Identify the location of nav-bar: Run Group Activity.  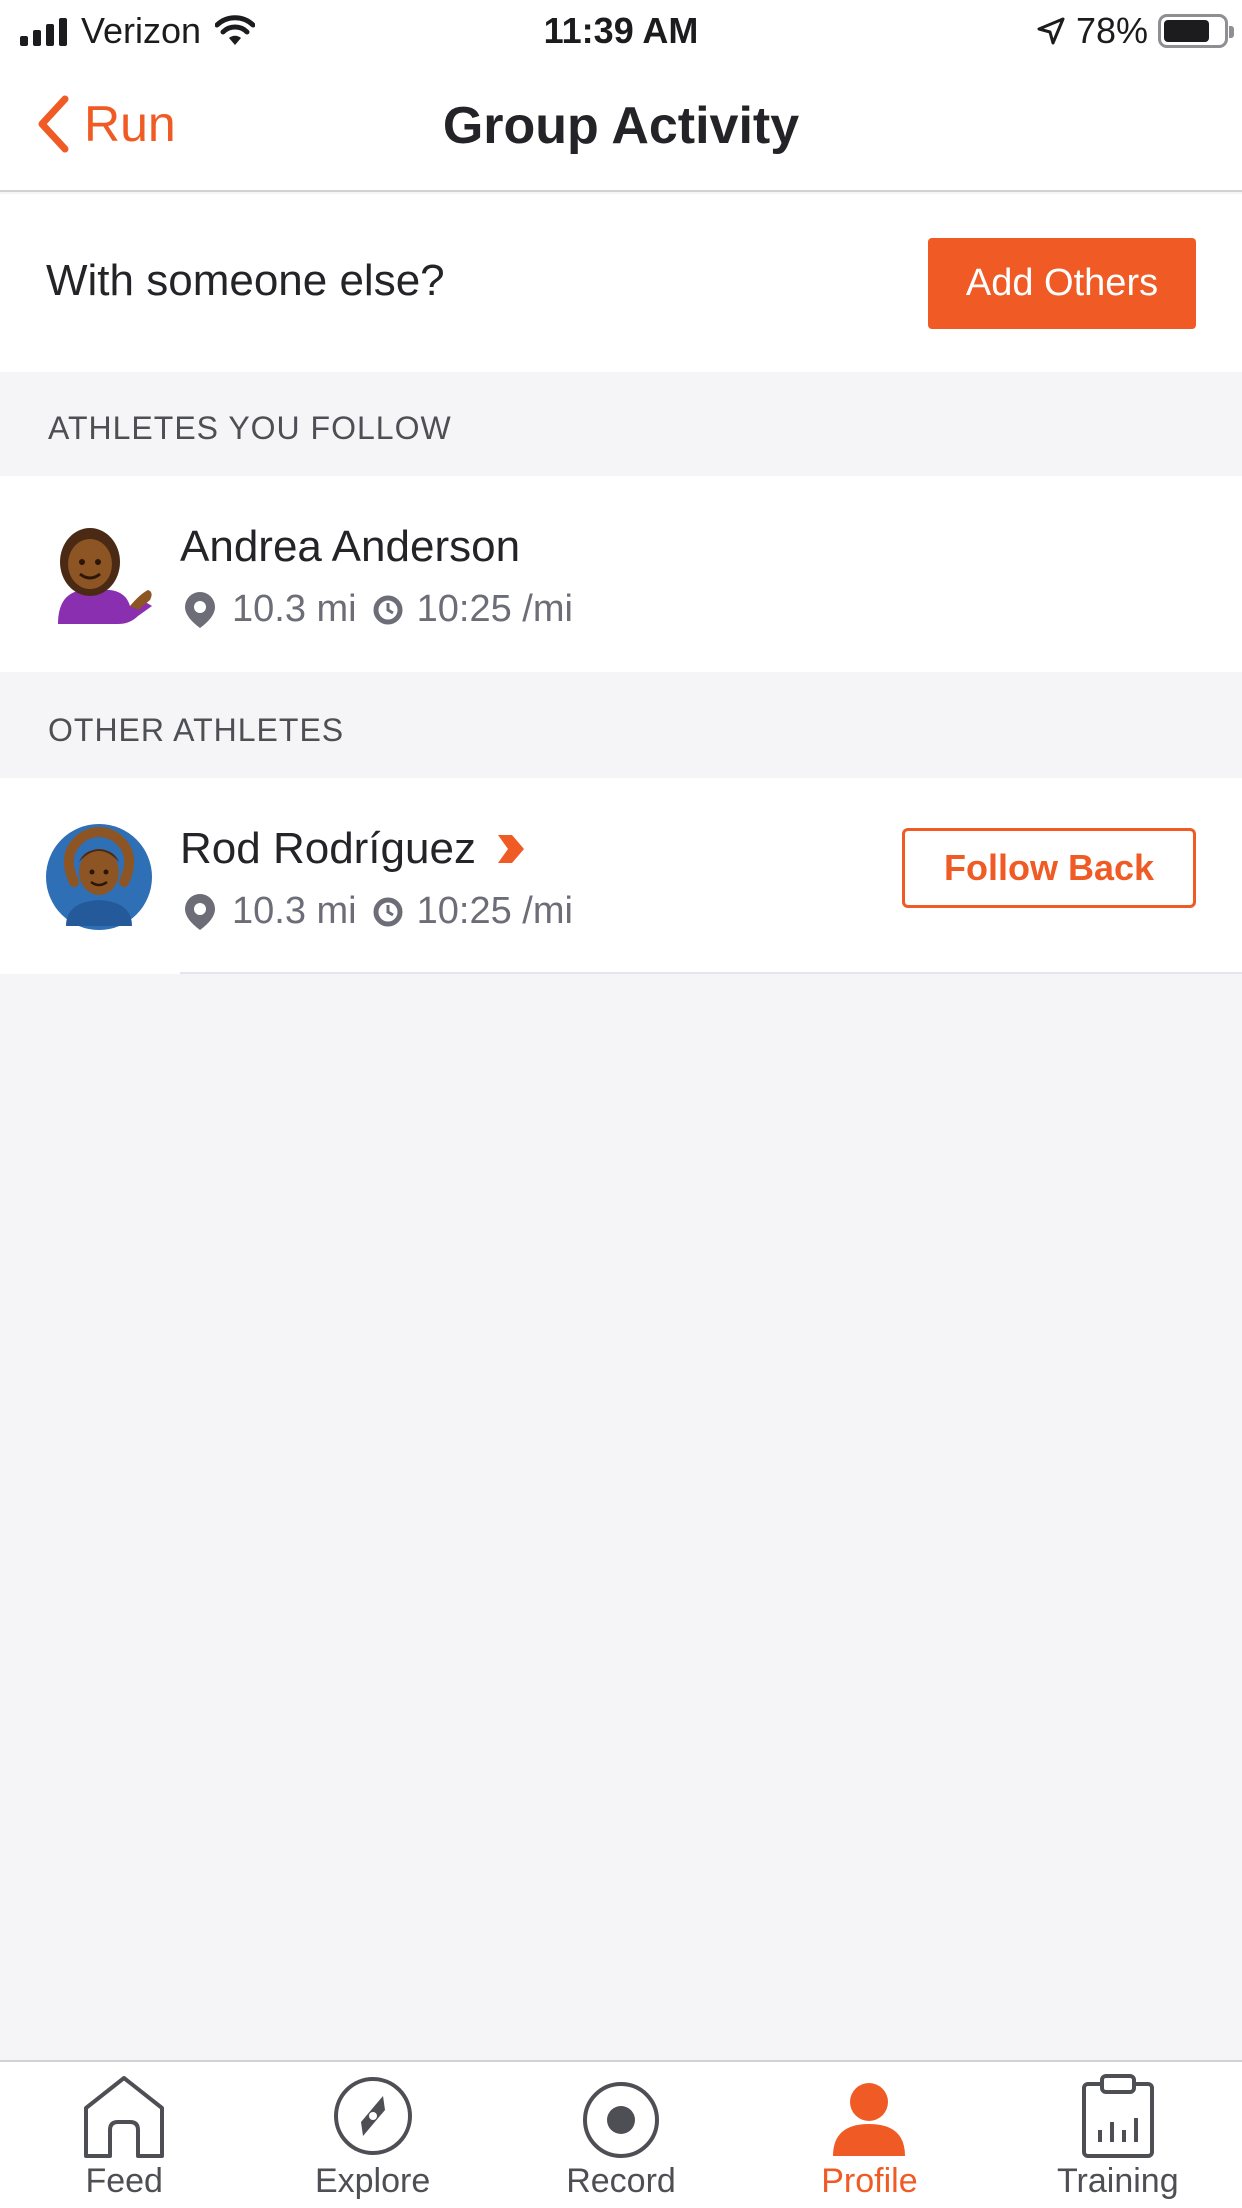
(621, 128).